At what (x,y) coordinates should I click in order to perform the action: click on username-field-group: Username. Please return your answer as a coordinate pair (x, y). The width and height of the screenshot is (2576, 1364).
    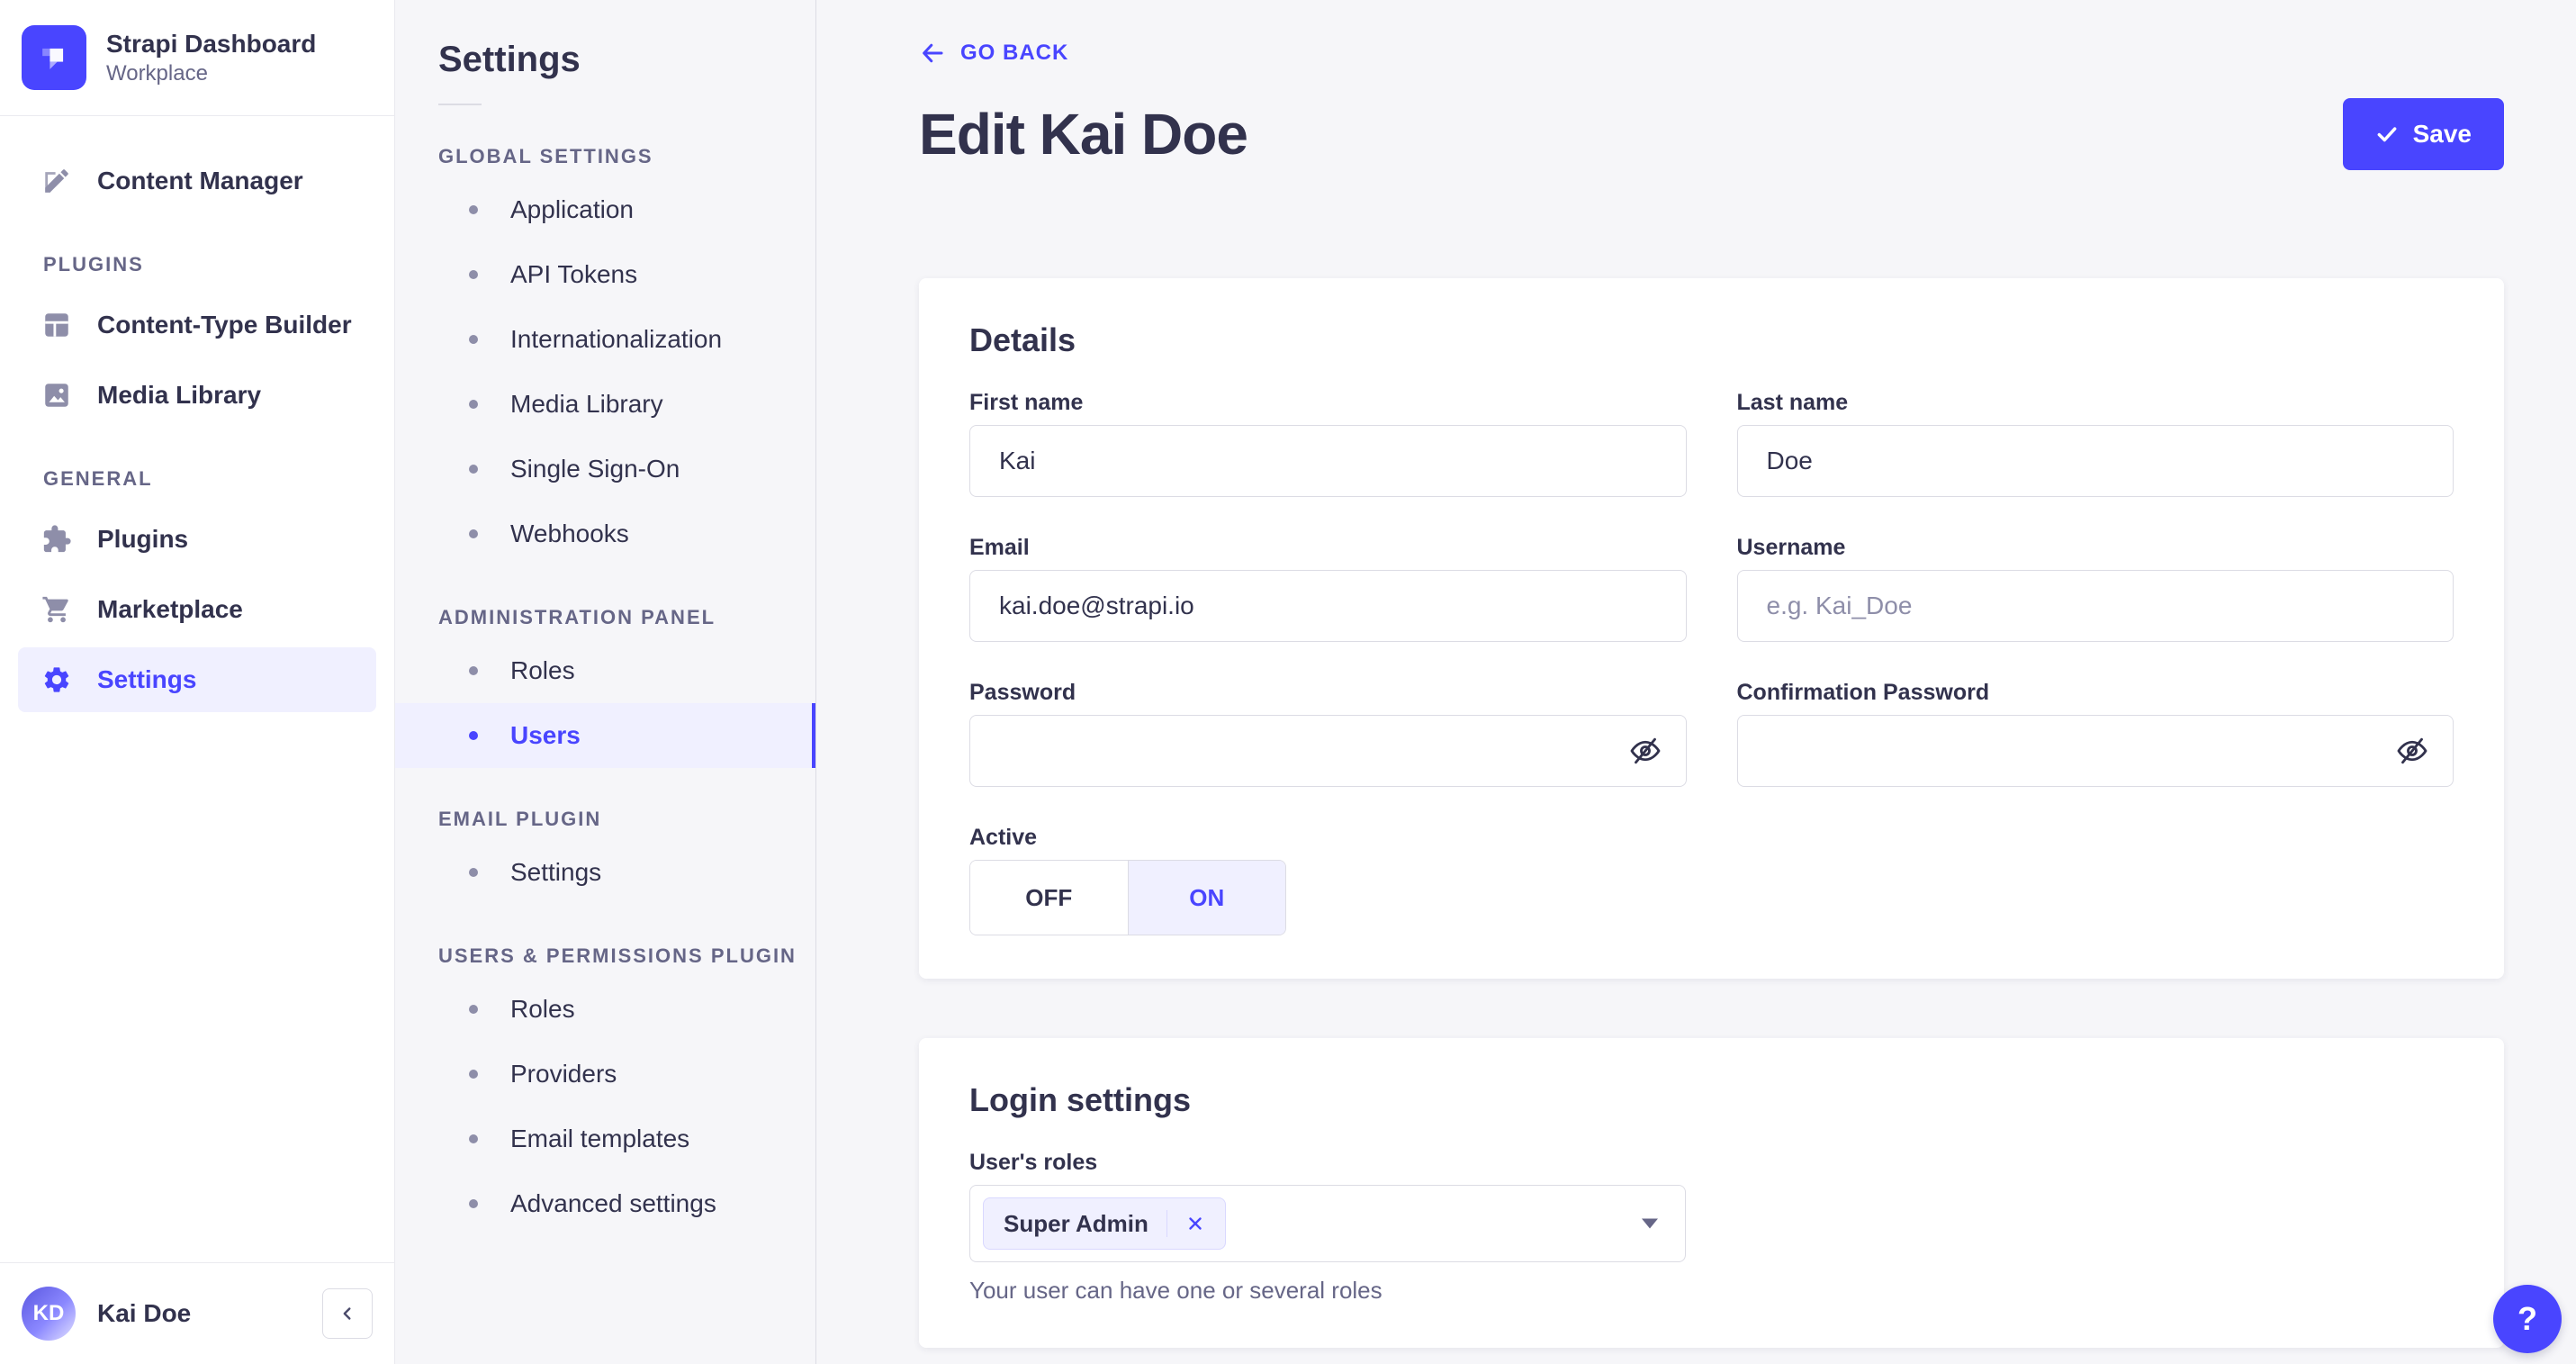
    Looking at the image, I should click on (2095, 588).